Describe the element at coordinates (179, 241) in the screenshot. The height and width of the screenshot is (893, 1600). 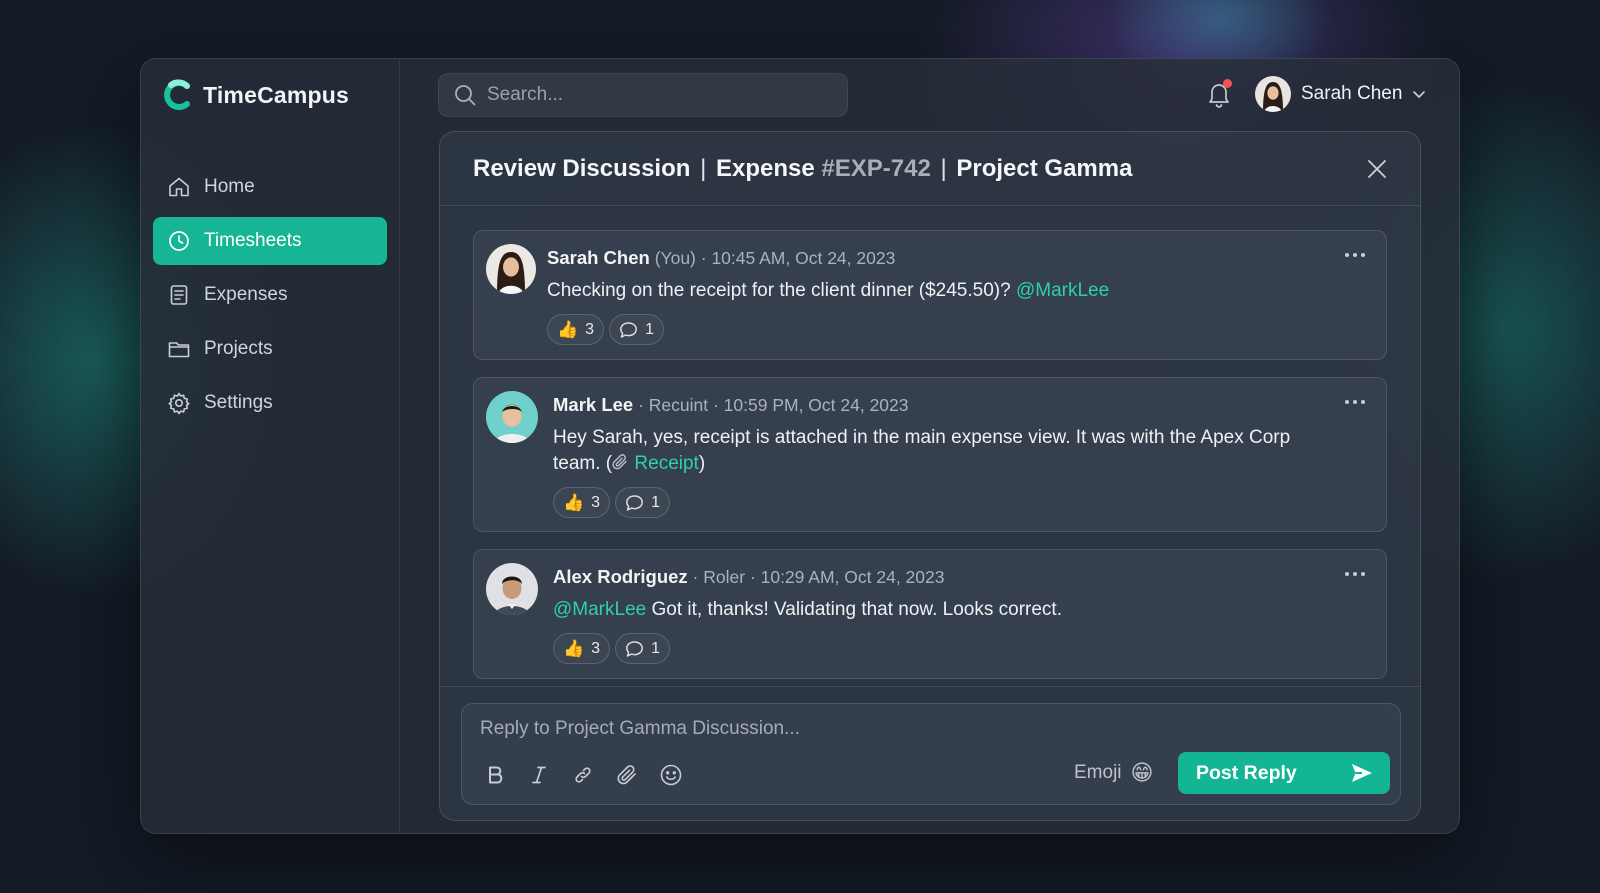
I see `clock-icon` at that location.